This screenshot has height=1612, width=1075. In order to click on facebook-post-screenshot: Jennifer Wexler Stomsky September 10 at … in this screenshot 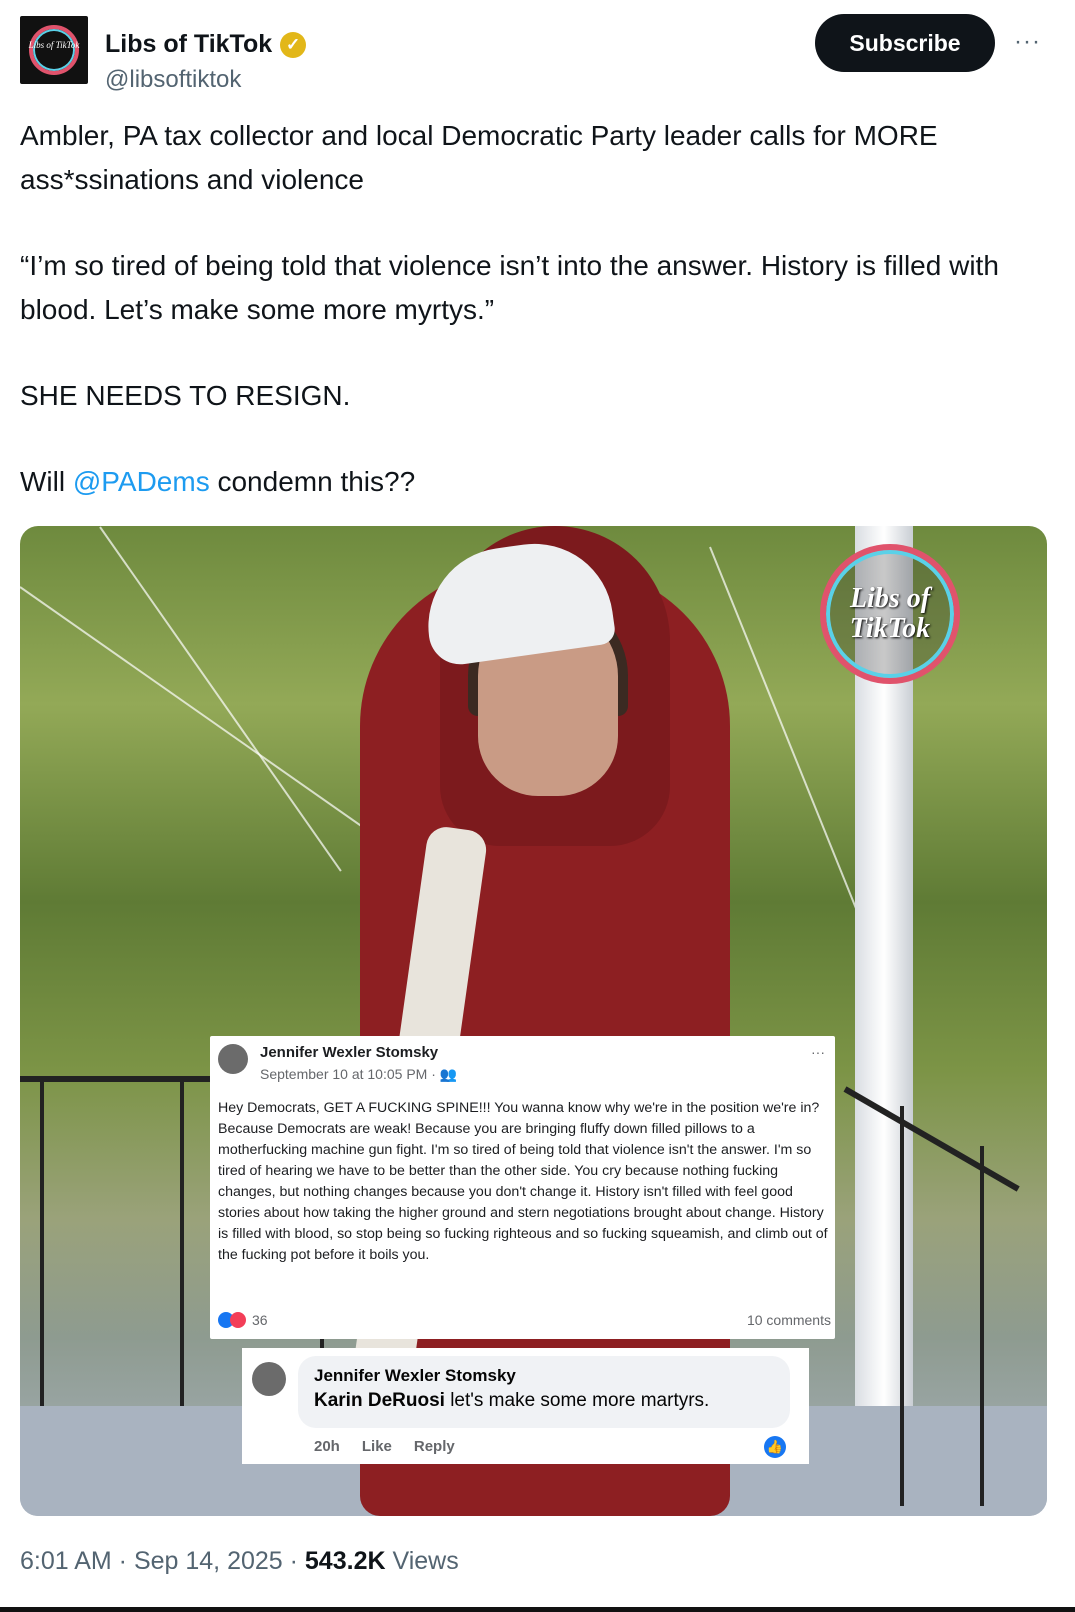, I will do `click(522, 1187)`.